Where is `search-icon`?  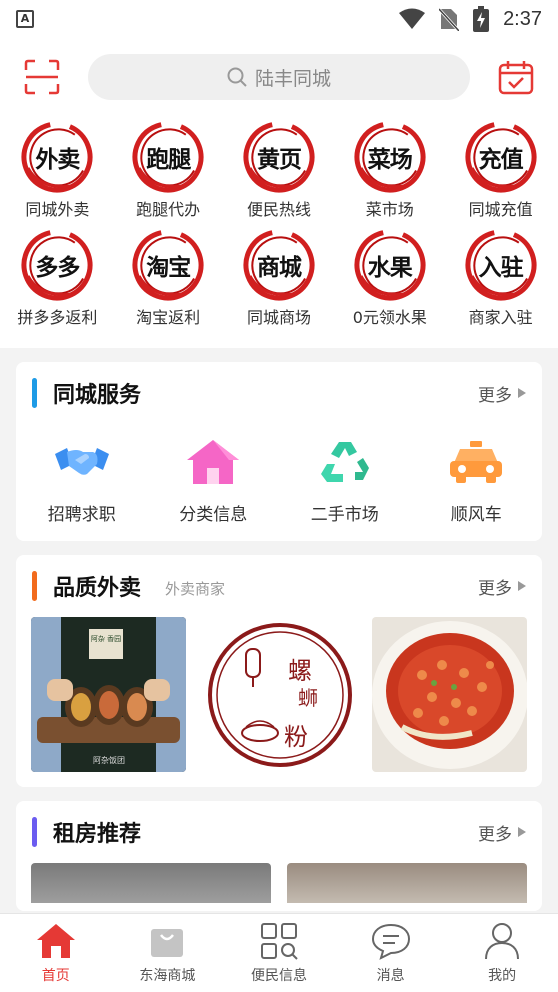
search-icon is located at coordinates (237, 77).